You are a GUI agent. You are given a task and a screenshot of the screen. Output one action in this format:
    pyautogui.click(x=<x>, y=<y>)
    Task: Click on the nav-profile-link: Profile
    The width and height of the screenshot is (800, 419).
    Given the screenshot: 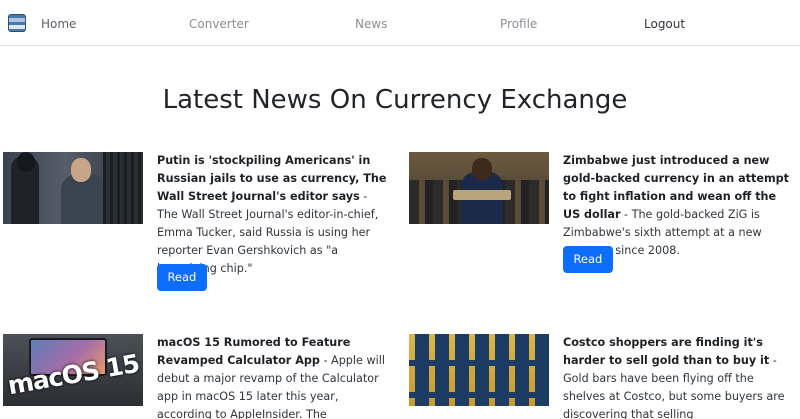 What is the action you would take?
    pyautogui.click(x=518, y=24)
    